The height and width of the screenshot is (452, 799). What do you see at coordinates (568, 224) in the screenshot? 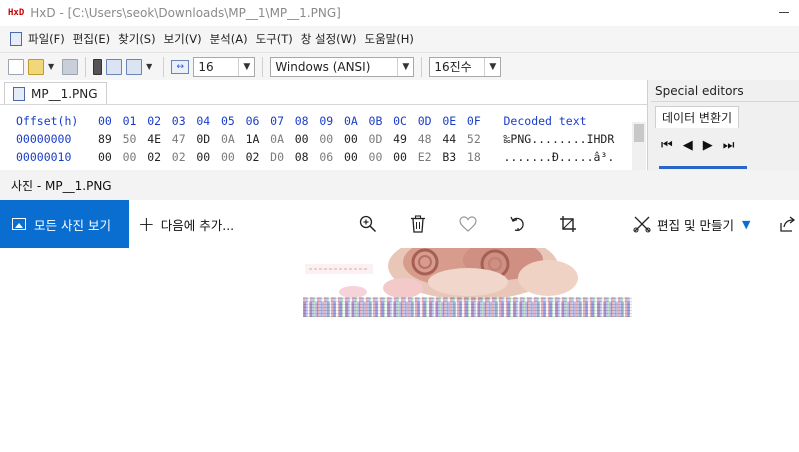
I see `crop-button` at bounding box center [568, 224].